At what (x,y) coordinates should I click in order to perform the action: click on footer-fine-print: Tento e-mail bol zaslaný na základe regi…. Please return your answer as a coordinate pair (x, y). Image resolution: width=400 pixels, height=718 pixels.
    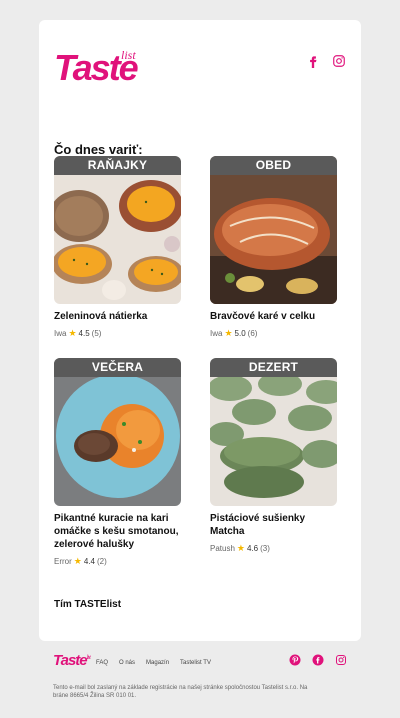
    Looking at the image, I should click on (180, 692).